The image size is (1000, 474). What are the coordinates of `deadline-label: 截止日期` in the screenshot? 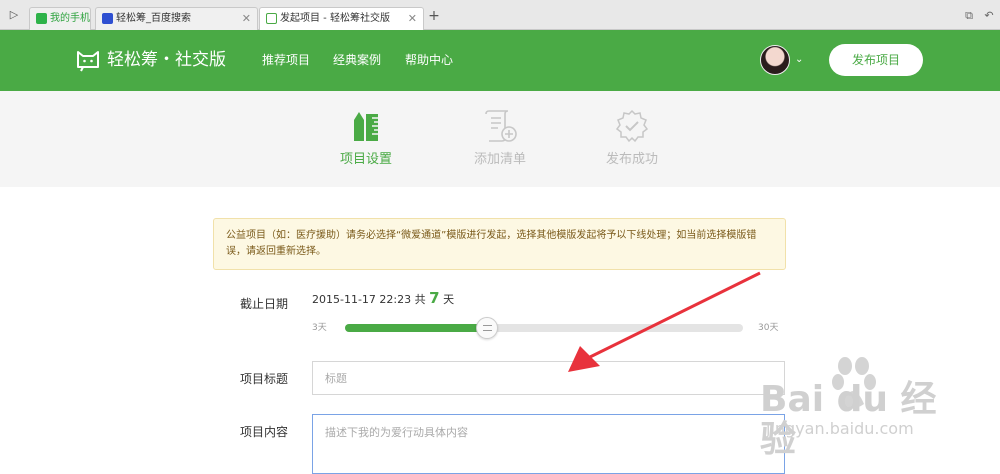 It's located at (264, 304).